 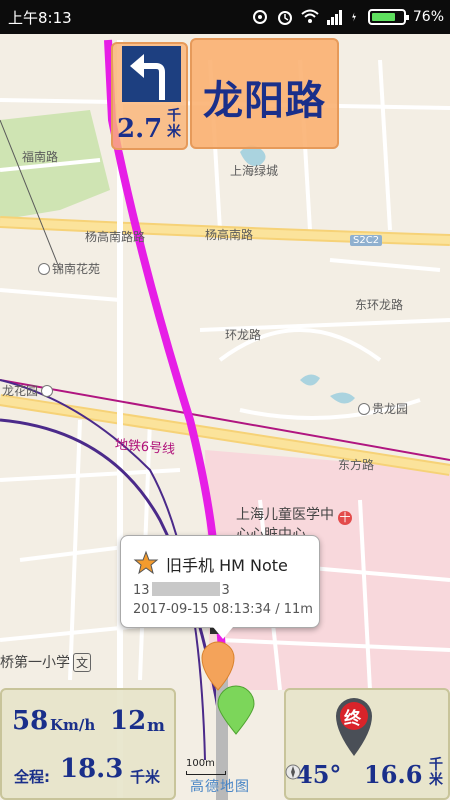 I want to click on map-label-s2c2: S2C2, so click(x=366, y=240).